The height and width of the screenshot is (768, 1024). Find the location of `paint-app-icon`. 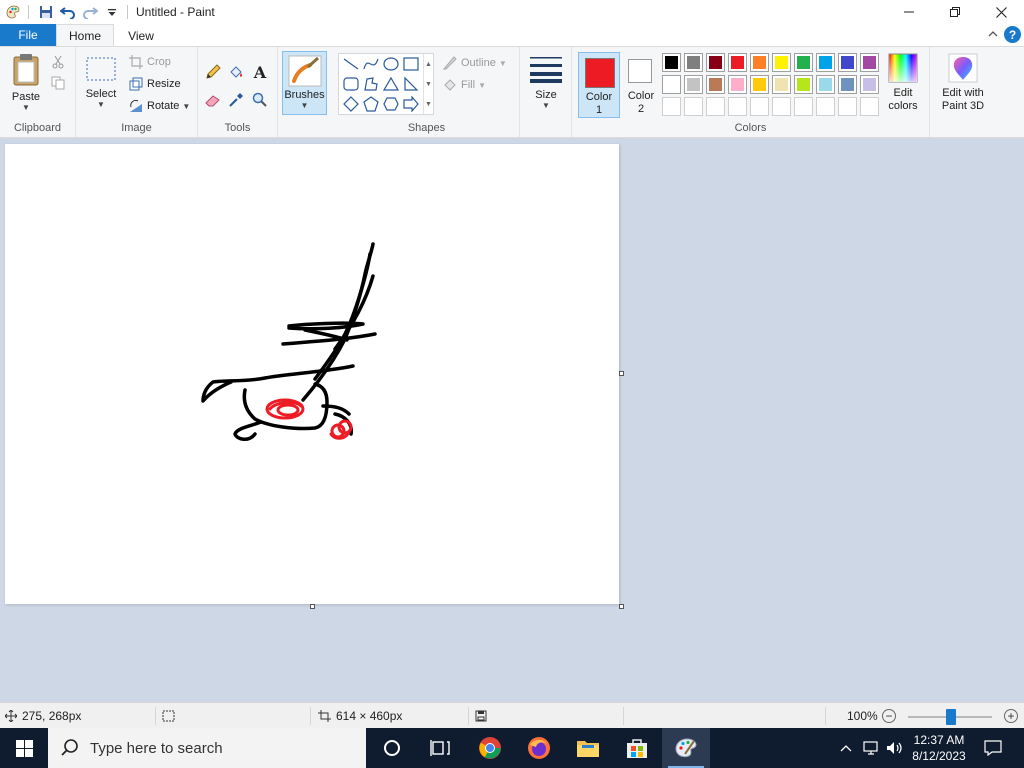

paint-app-icon is located at coordinates (13, 12).